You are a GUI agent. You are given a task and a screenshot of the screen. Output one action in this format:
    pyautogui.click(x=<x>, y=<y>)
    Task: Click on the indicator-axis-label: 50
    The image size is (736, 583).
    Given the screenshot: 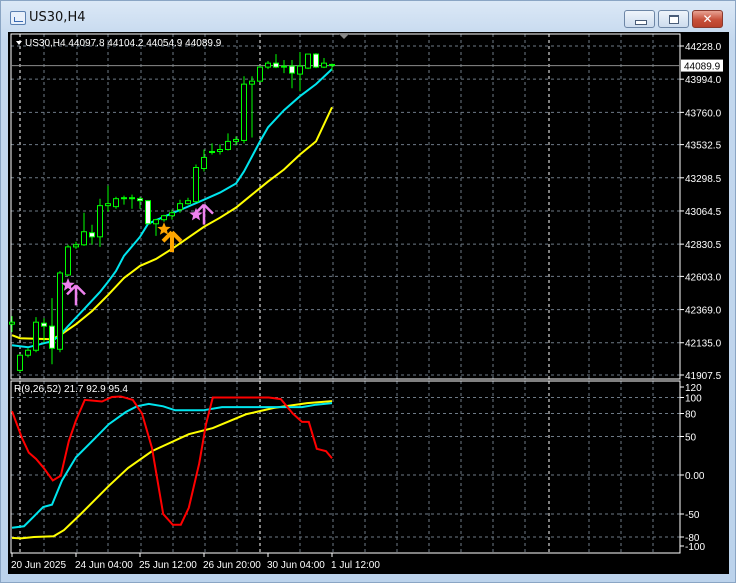 What is the action you would take?
    pyautogui.click(x=691, y=438)
    